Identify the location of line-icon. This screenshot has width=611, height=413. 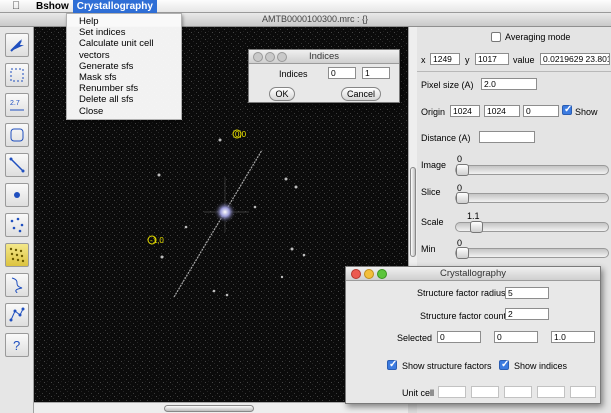
(17, 165).